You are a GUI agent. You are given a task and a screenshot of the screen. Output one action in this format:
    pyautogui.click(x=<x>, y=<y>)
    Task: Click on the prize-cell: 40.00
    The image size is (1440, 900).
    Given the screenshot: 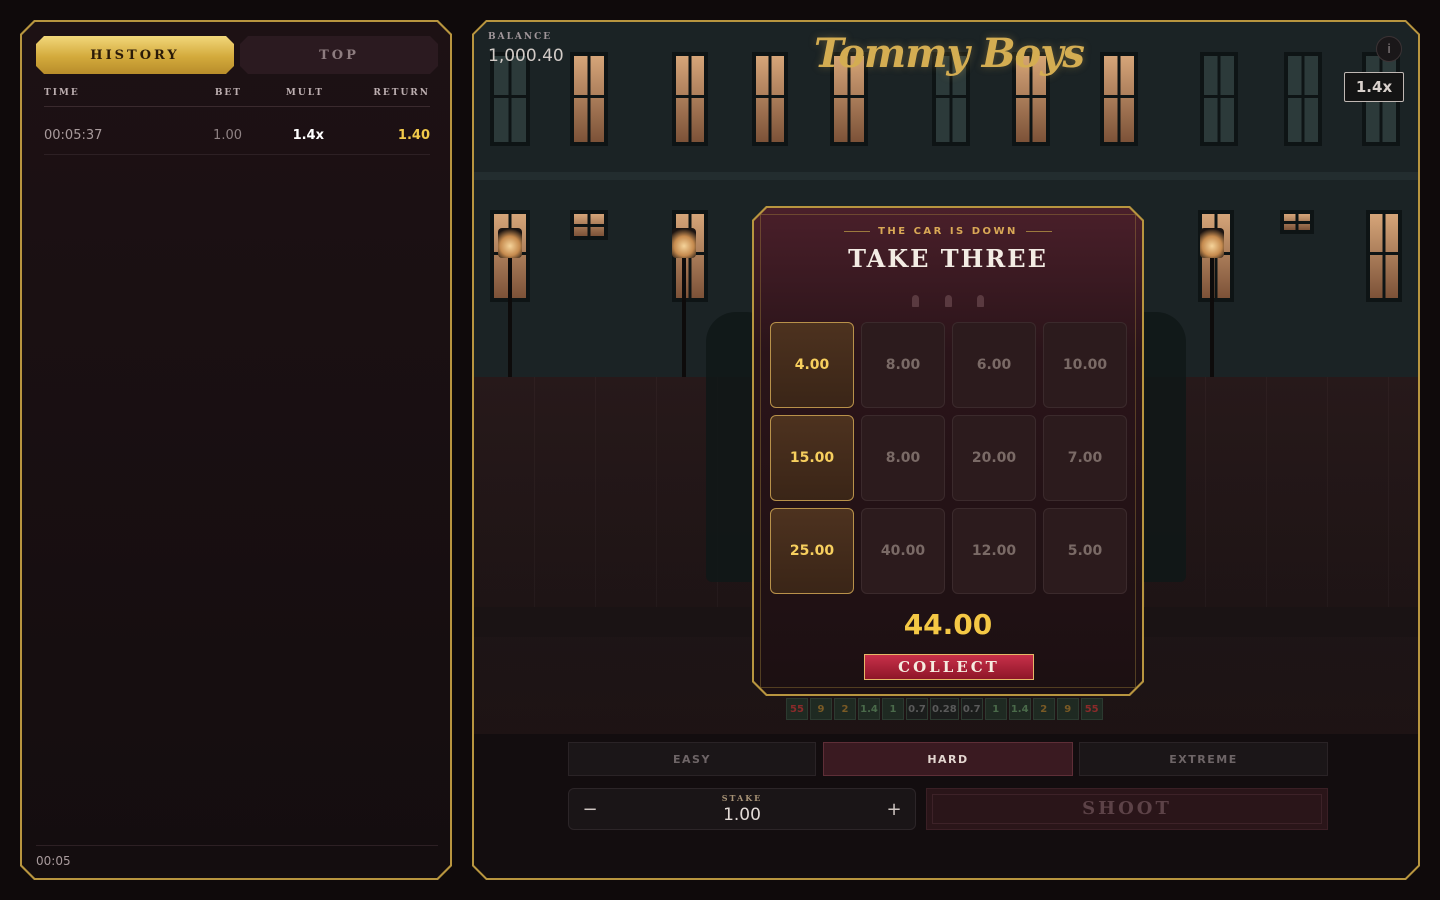 What is the action you would take?
    pyautogui.click(x=903, y=551)
    